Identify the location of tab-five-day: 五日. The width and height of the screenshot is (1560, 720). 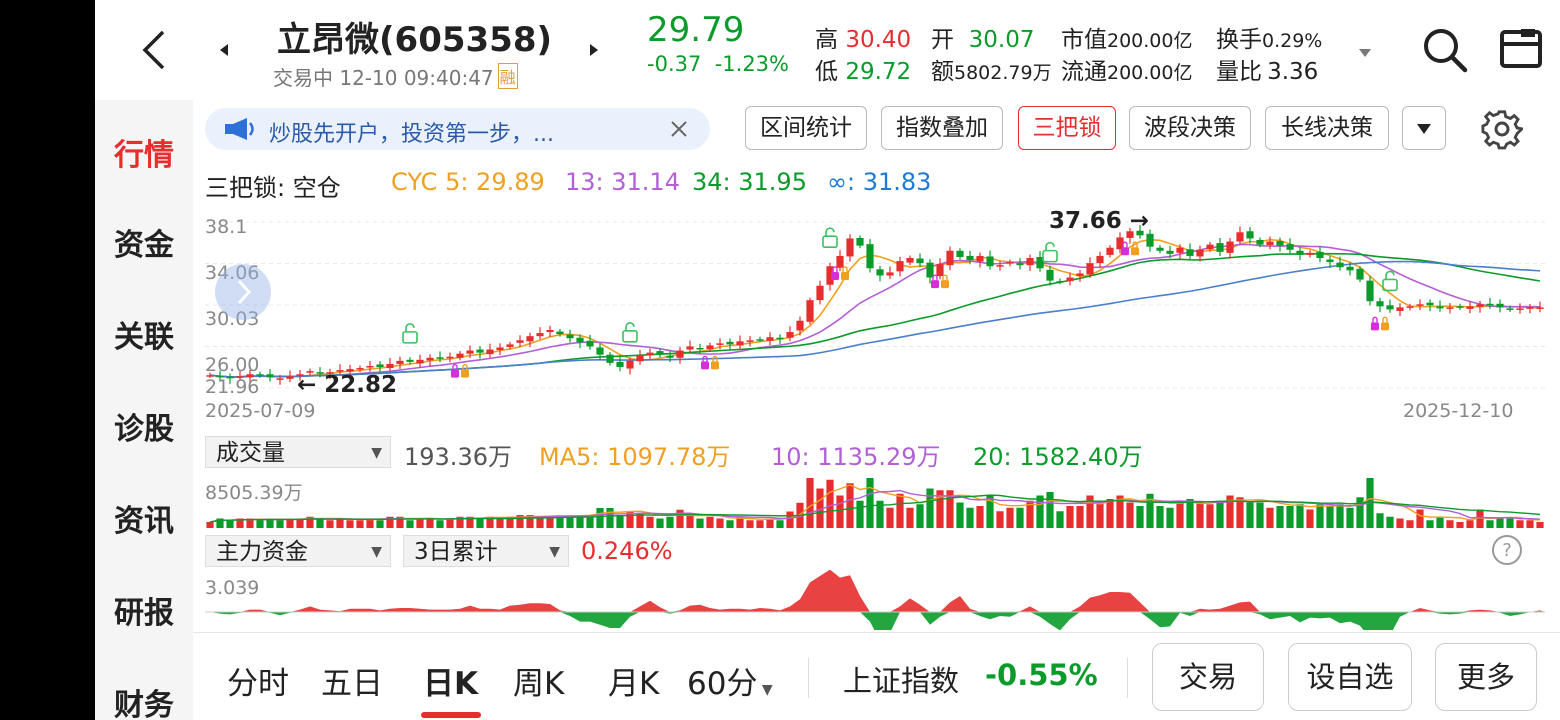
(352, 680).